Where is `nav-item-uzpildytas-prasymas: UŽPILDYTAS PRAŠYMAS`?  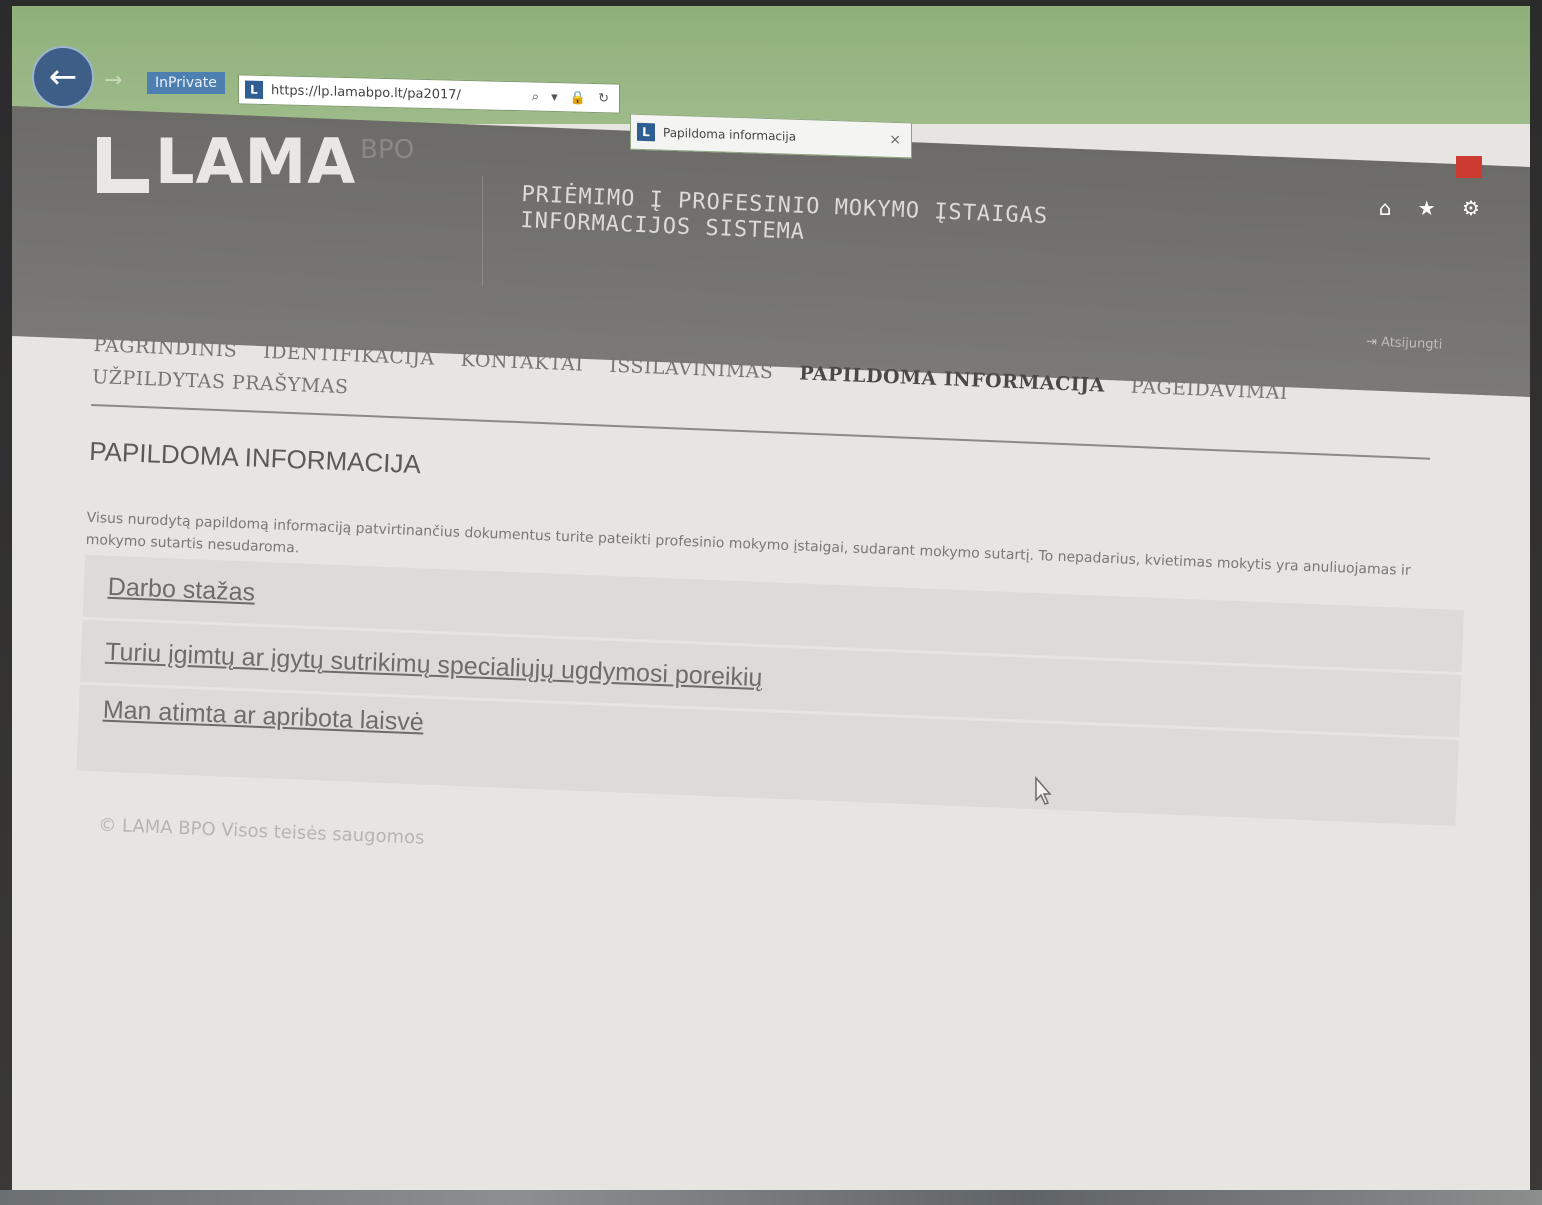
nav-item-uzpildytas-prasymas: UŽPILDYTAS PRAŠYMAS is located at coordinates (220, 382).